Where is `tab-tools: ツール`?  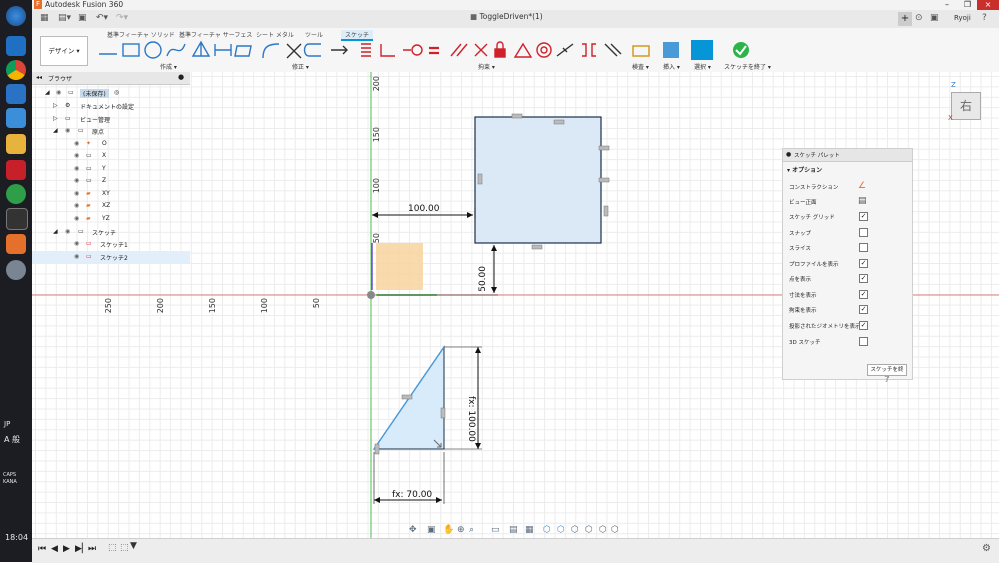 tab-tools: ツール is located at coordinates (314, 34).